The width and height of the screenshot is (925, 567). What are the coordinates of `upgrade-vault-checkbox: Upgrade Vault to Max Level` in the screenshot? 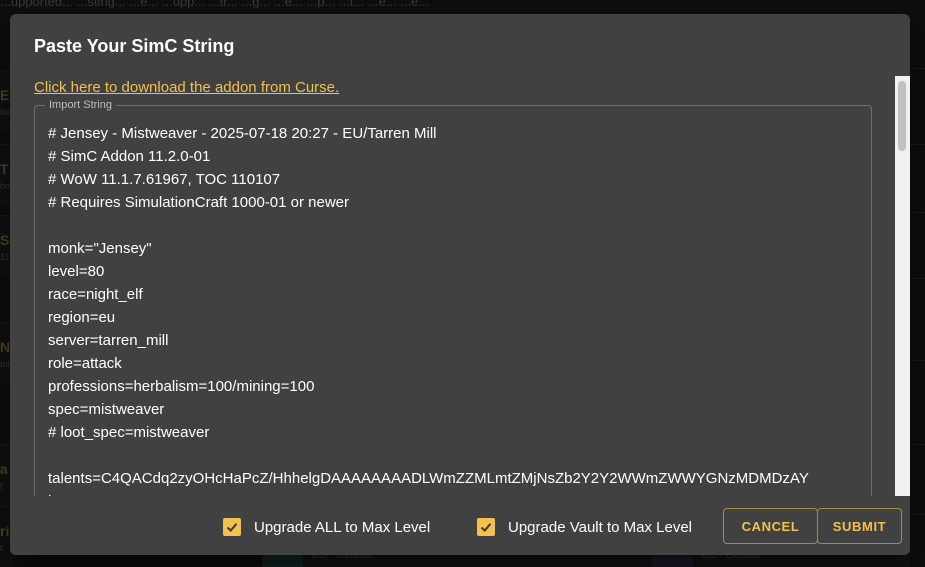 It's located at (584, 527).